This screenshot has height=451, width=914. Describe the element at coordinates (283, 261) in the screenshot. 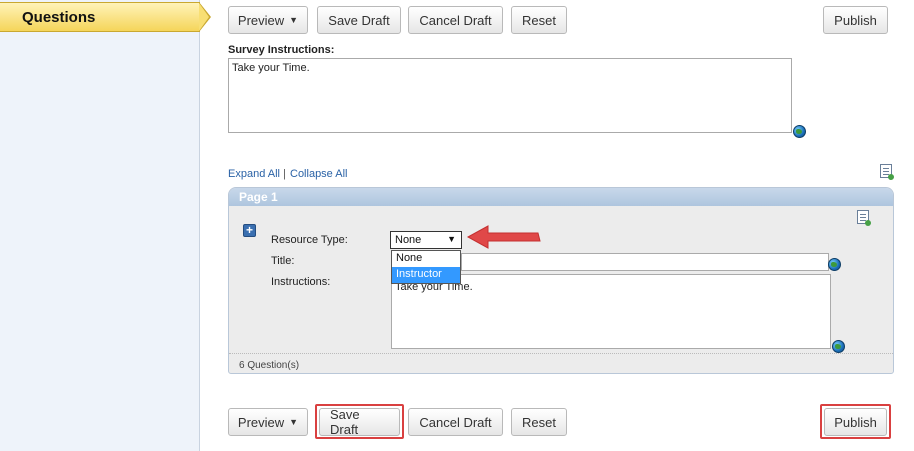

I see `title-label: Title:` at that location.